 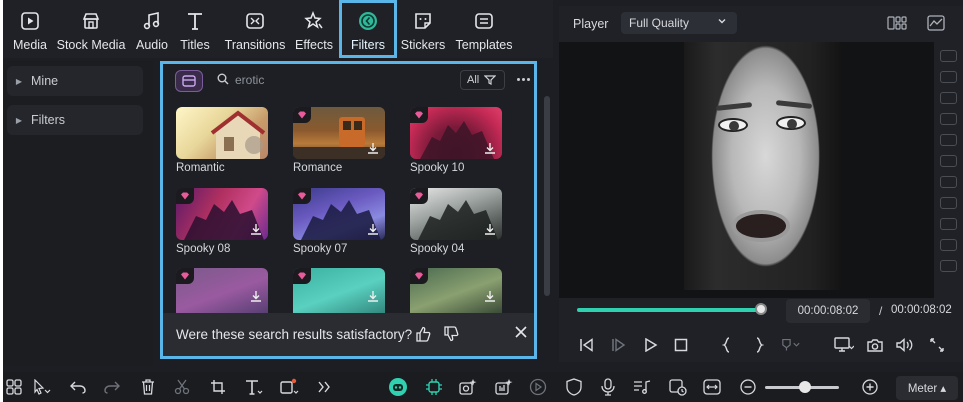 What do you see at coordinates (152, 21) in the screenshot?
I see `music-note-icon` at bounding box center [152, 21].